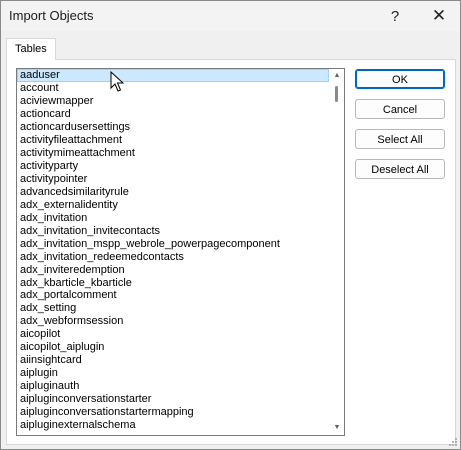 This screenshot has width=461, height=450. What do you see at coordinates (173, 425) in the screenshot?
I see `list-item: aipluginexternalschema` at bounding box center [173, 425].